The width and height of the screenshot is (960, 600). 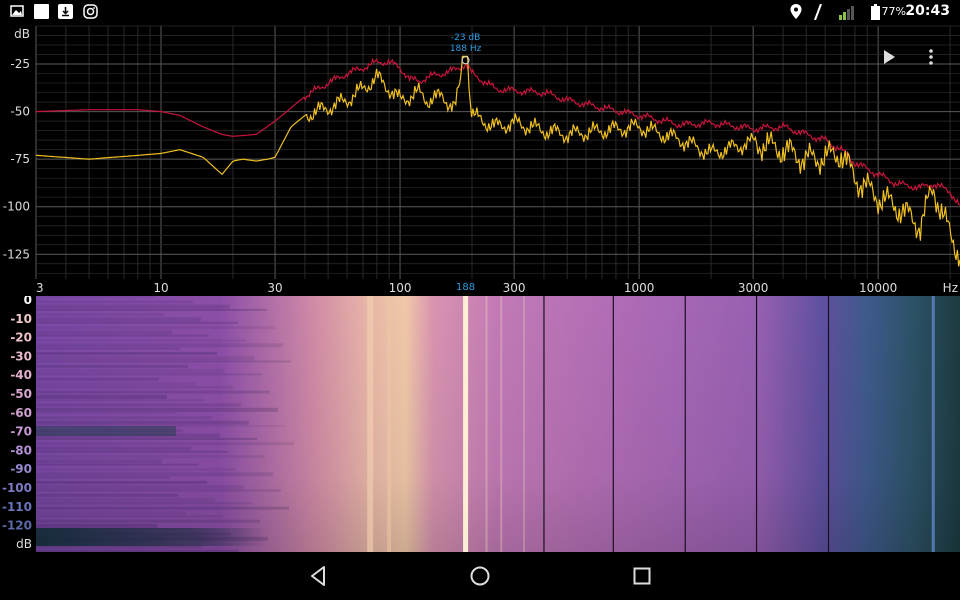 I want to click on spectrogram-y-tick-label: -70, so click(x=21, y=432).